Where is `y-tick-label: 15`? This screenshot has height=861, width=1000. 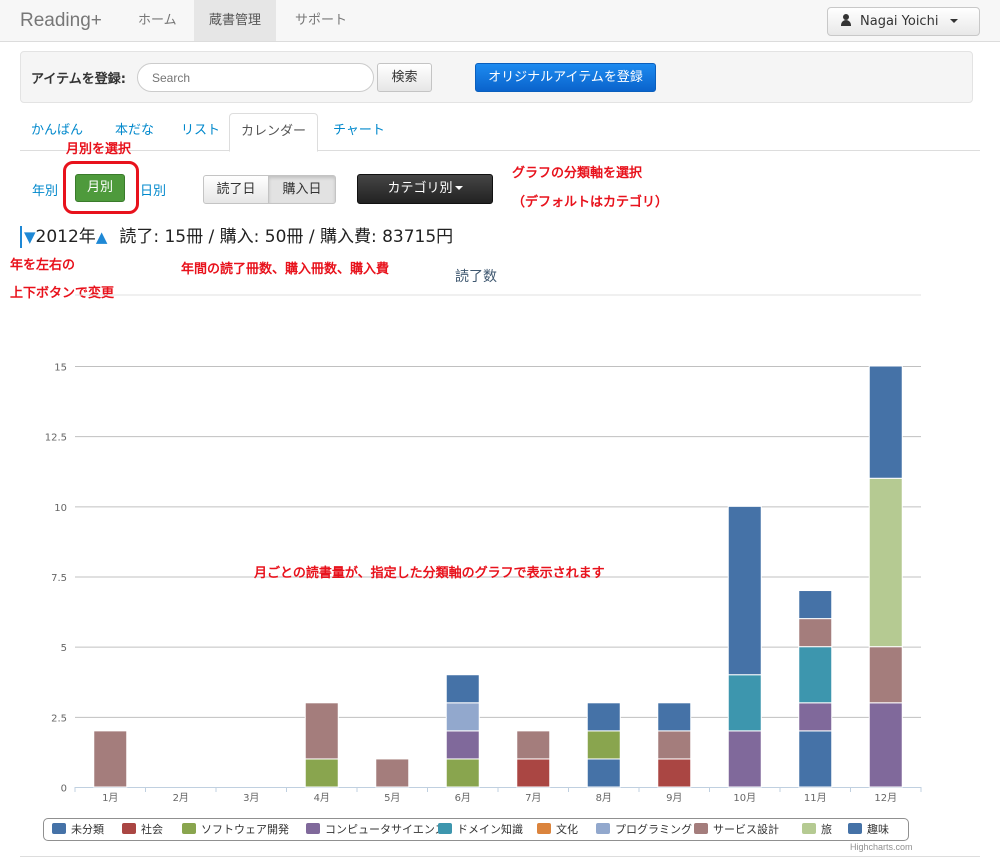
y-tick-label: 15 is located at coordinates (60, 368).